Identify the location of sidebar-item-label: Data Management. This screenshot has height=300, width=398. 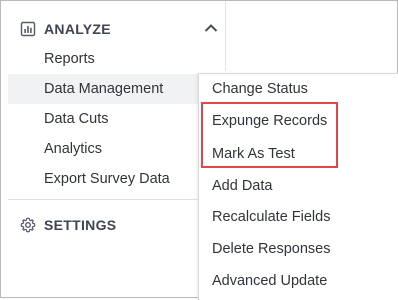
(104, 89).